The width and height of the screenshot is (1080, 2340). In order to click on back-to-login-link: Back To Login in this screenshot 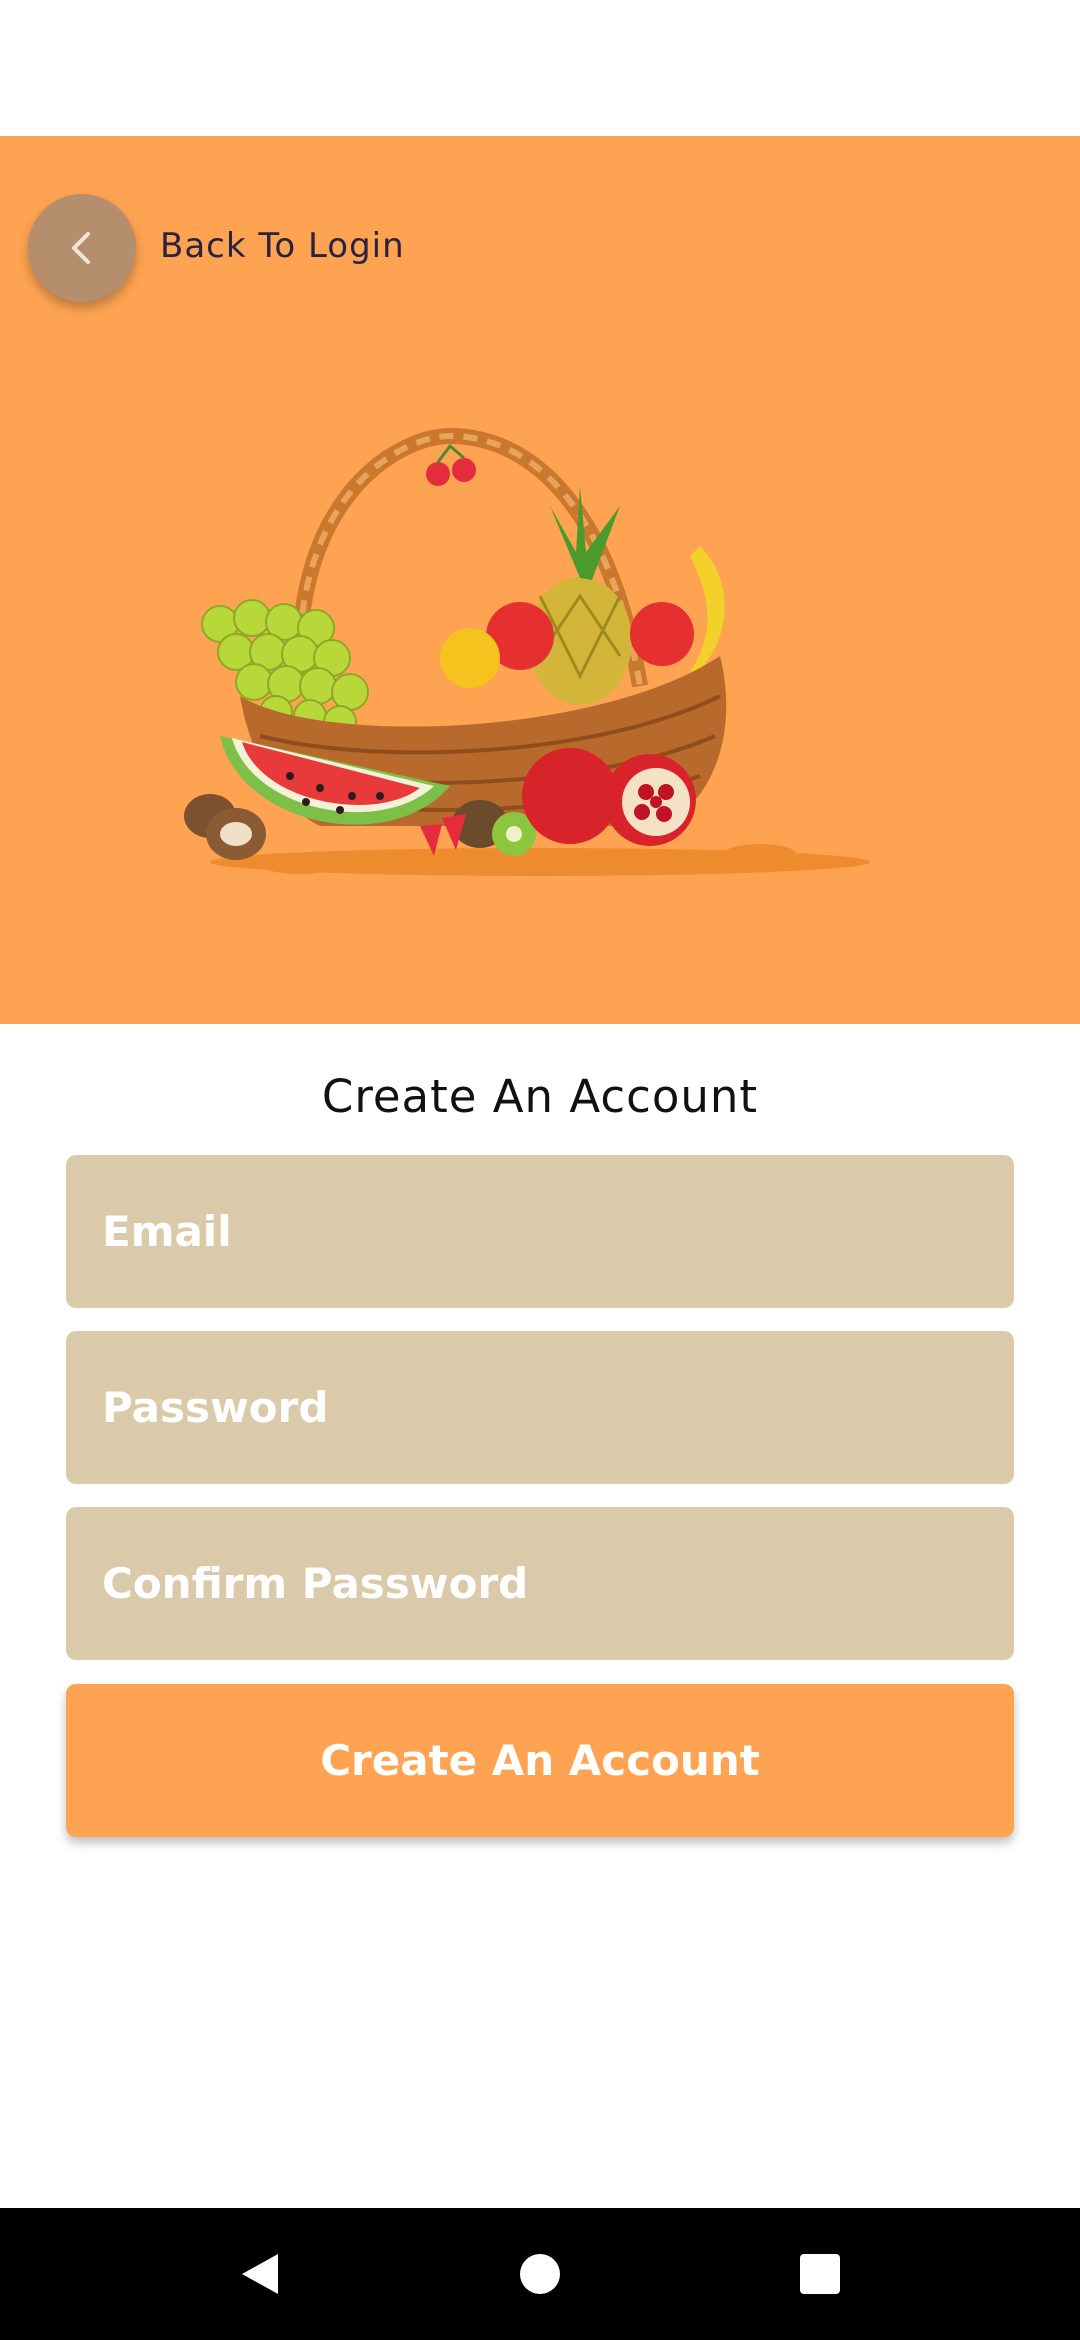, I will do `click(282, 246)`.